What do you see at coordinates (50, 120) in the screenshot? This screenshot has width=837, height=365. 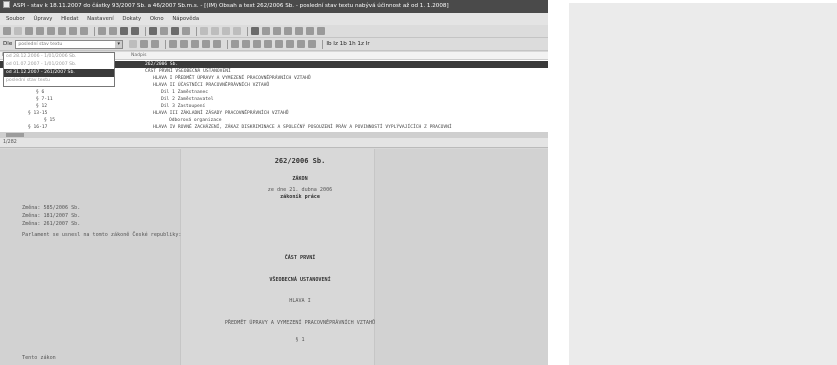 I see `toc-row-paragraph: § 15` at bounding box center [50, 120].